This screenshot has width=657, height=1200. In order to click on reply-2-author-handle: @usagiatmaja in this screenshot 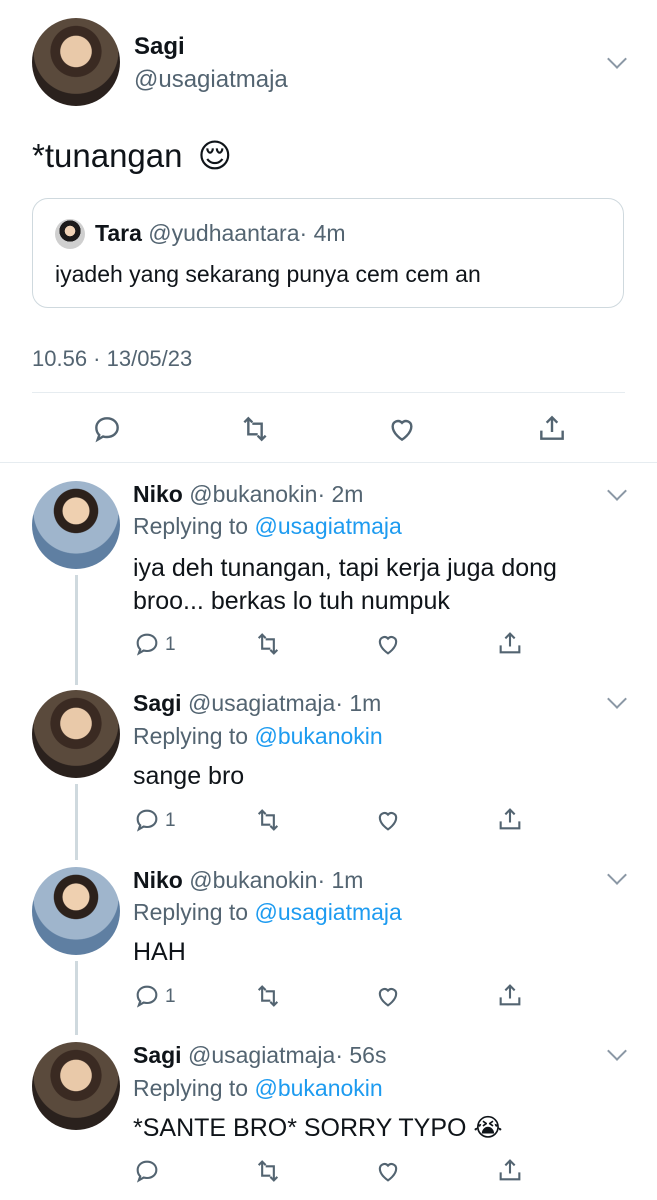, I will do `click(261, 703)`.